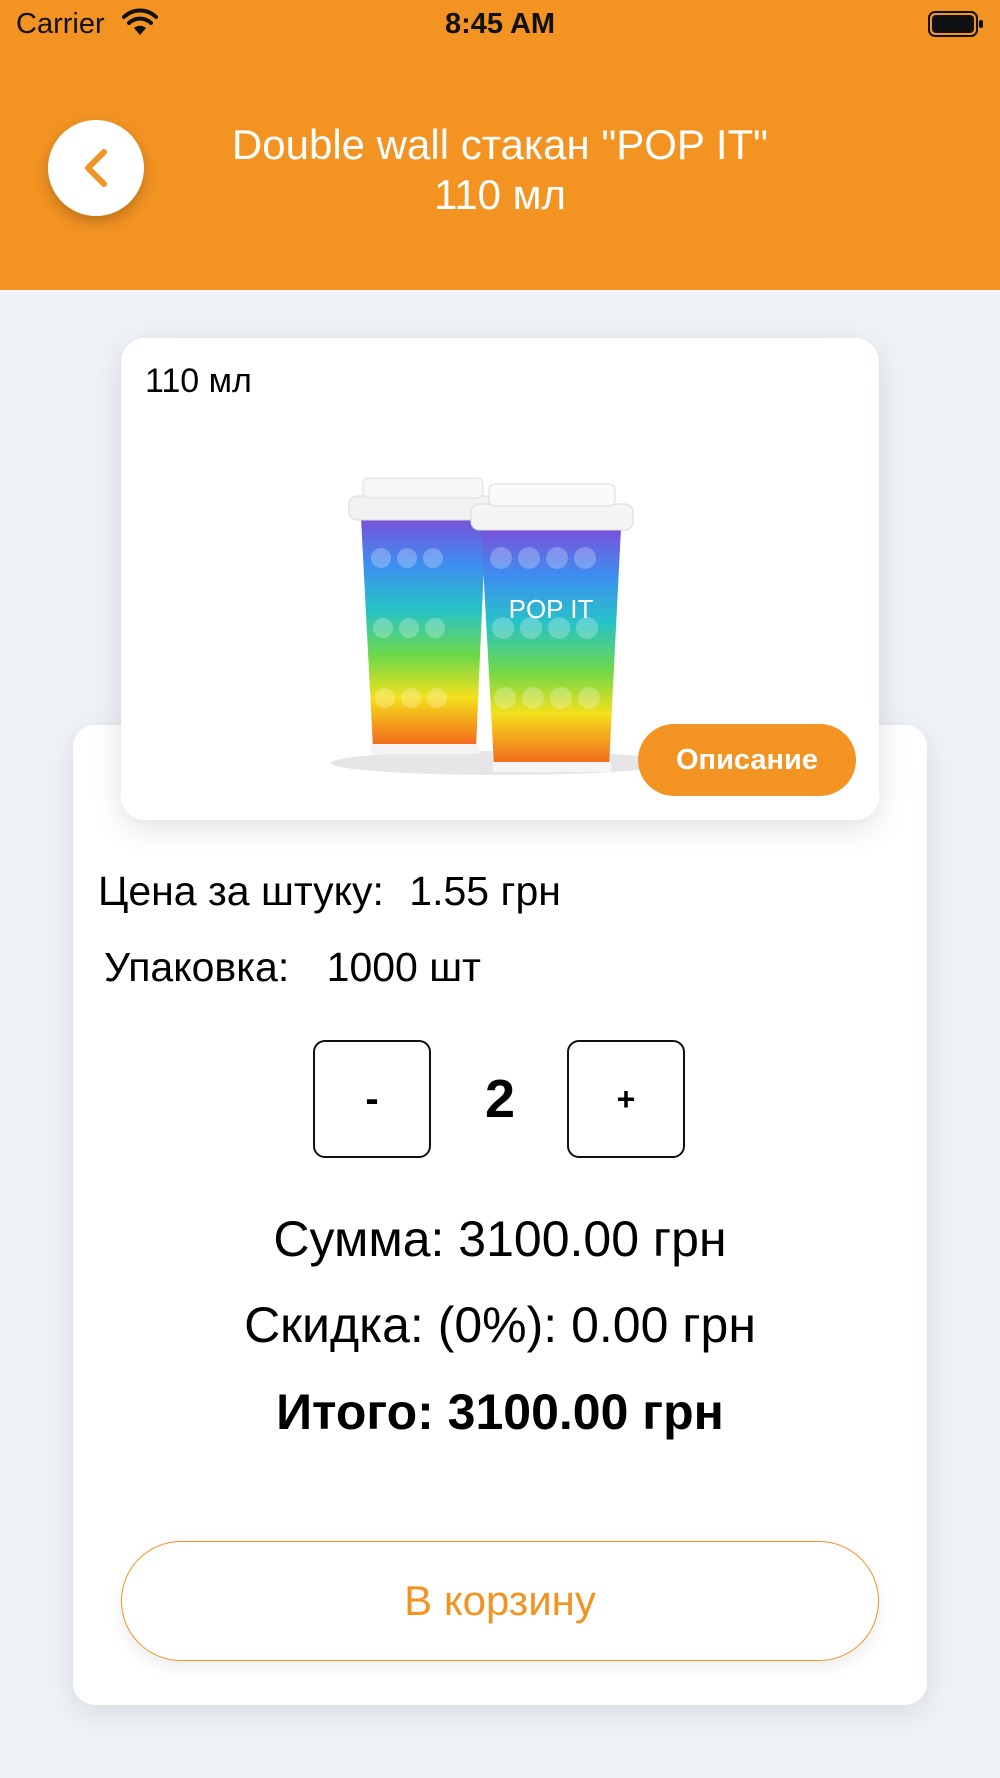 This screenshot has width=1000, height=1778. I want to click on package-value: 1000 шт, so click(403, 967).